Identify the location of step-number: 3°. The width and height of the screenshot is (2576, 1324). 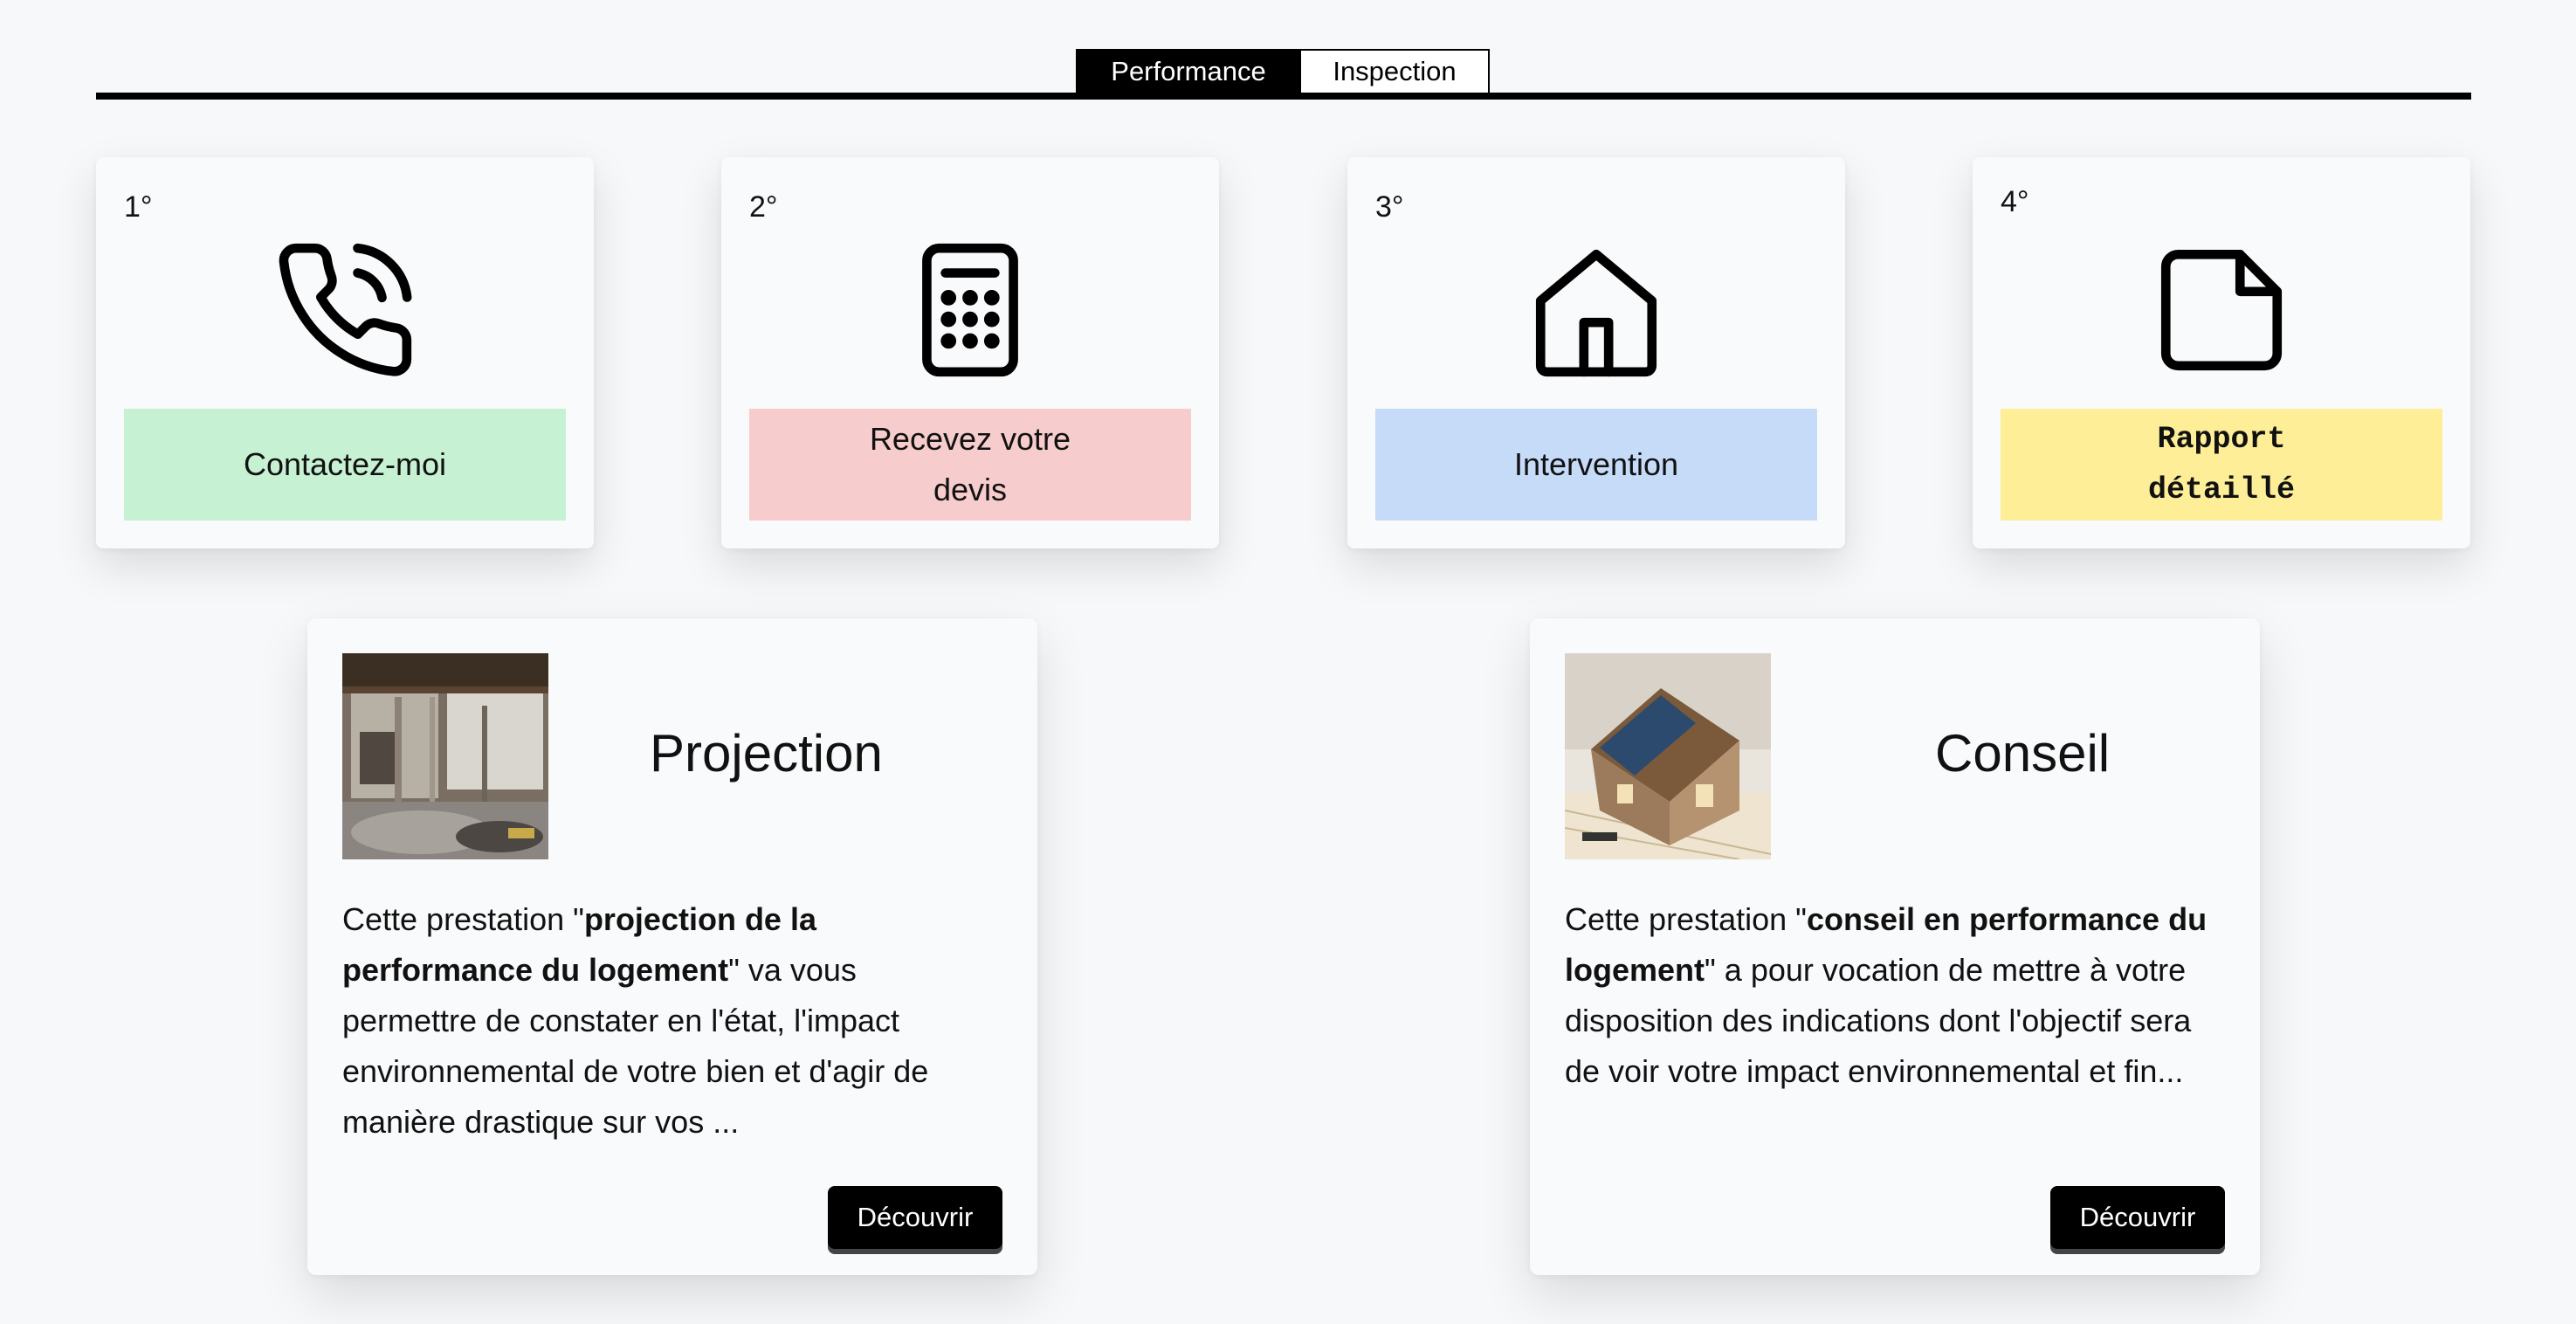
(1389, 207).